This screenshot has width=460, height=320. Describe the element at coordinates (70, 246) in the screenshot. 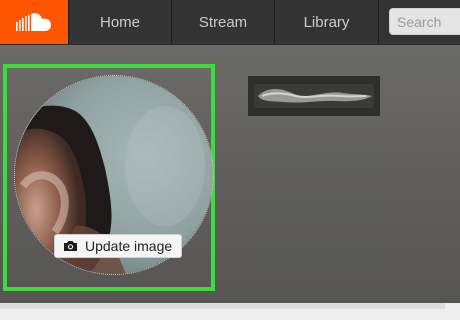

I see `camera-icon` at that location.